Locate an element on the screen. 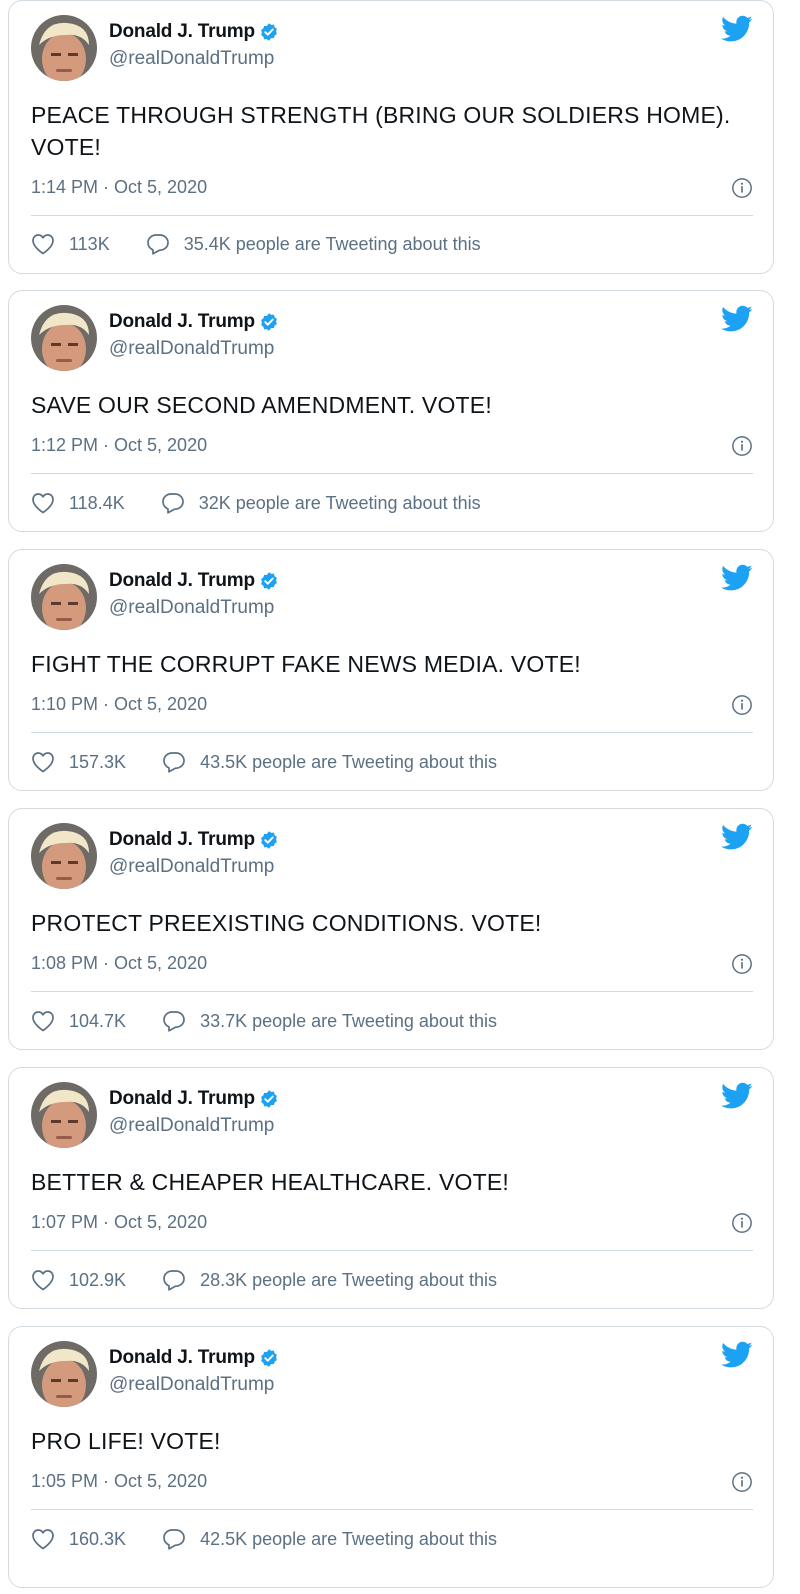 The image size is (800, 1594). tweet-text: SAVE OUR SECOND AMENDMENT. VOTE! is located at coordinates (261, 405).